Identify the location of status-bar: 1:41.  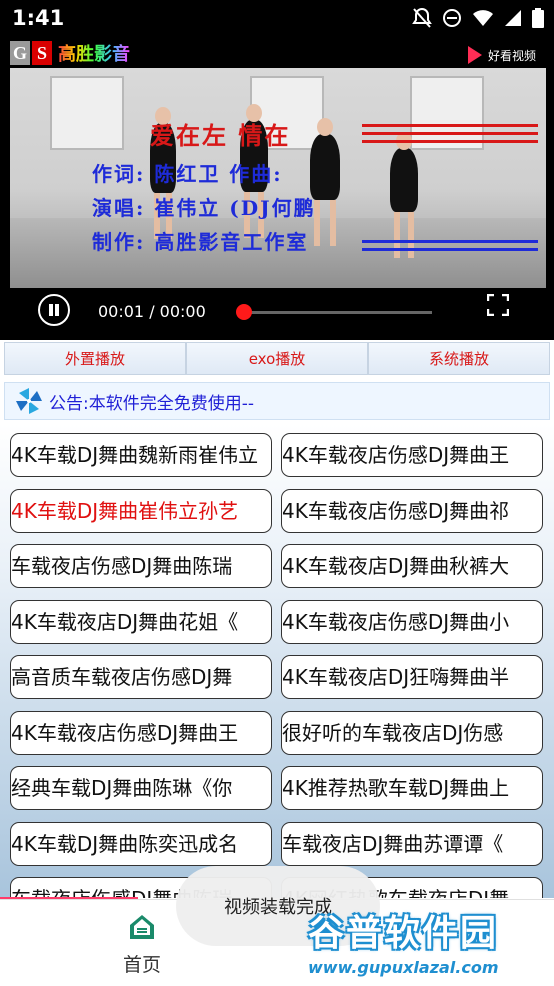
(277, 18).